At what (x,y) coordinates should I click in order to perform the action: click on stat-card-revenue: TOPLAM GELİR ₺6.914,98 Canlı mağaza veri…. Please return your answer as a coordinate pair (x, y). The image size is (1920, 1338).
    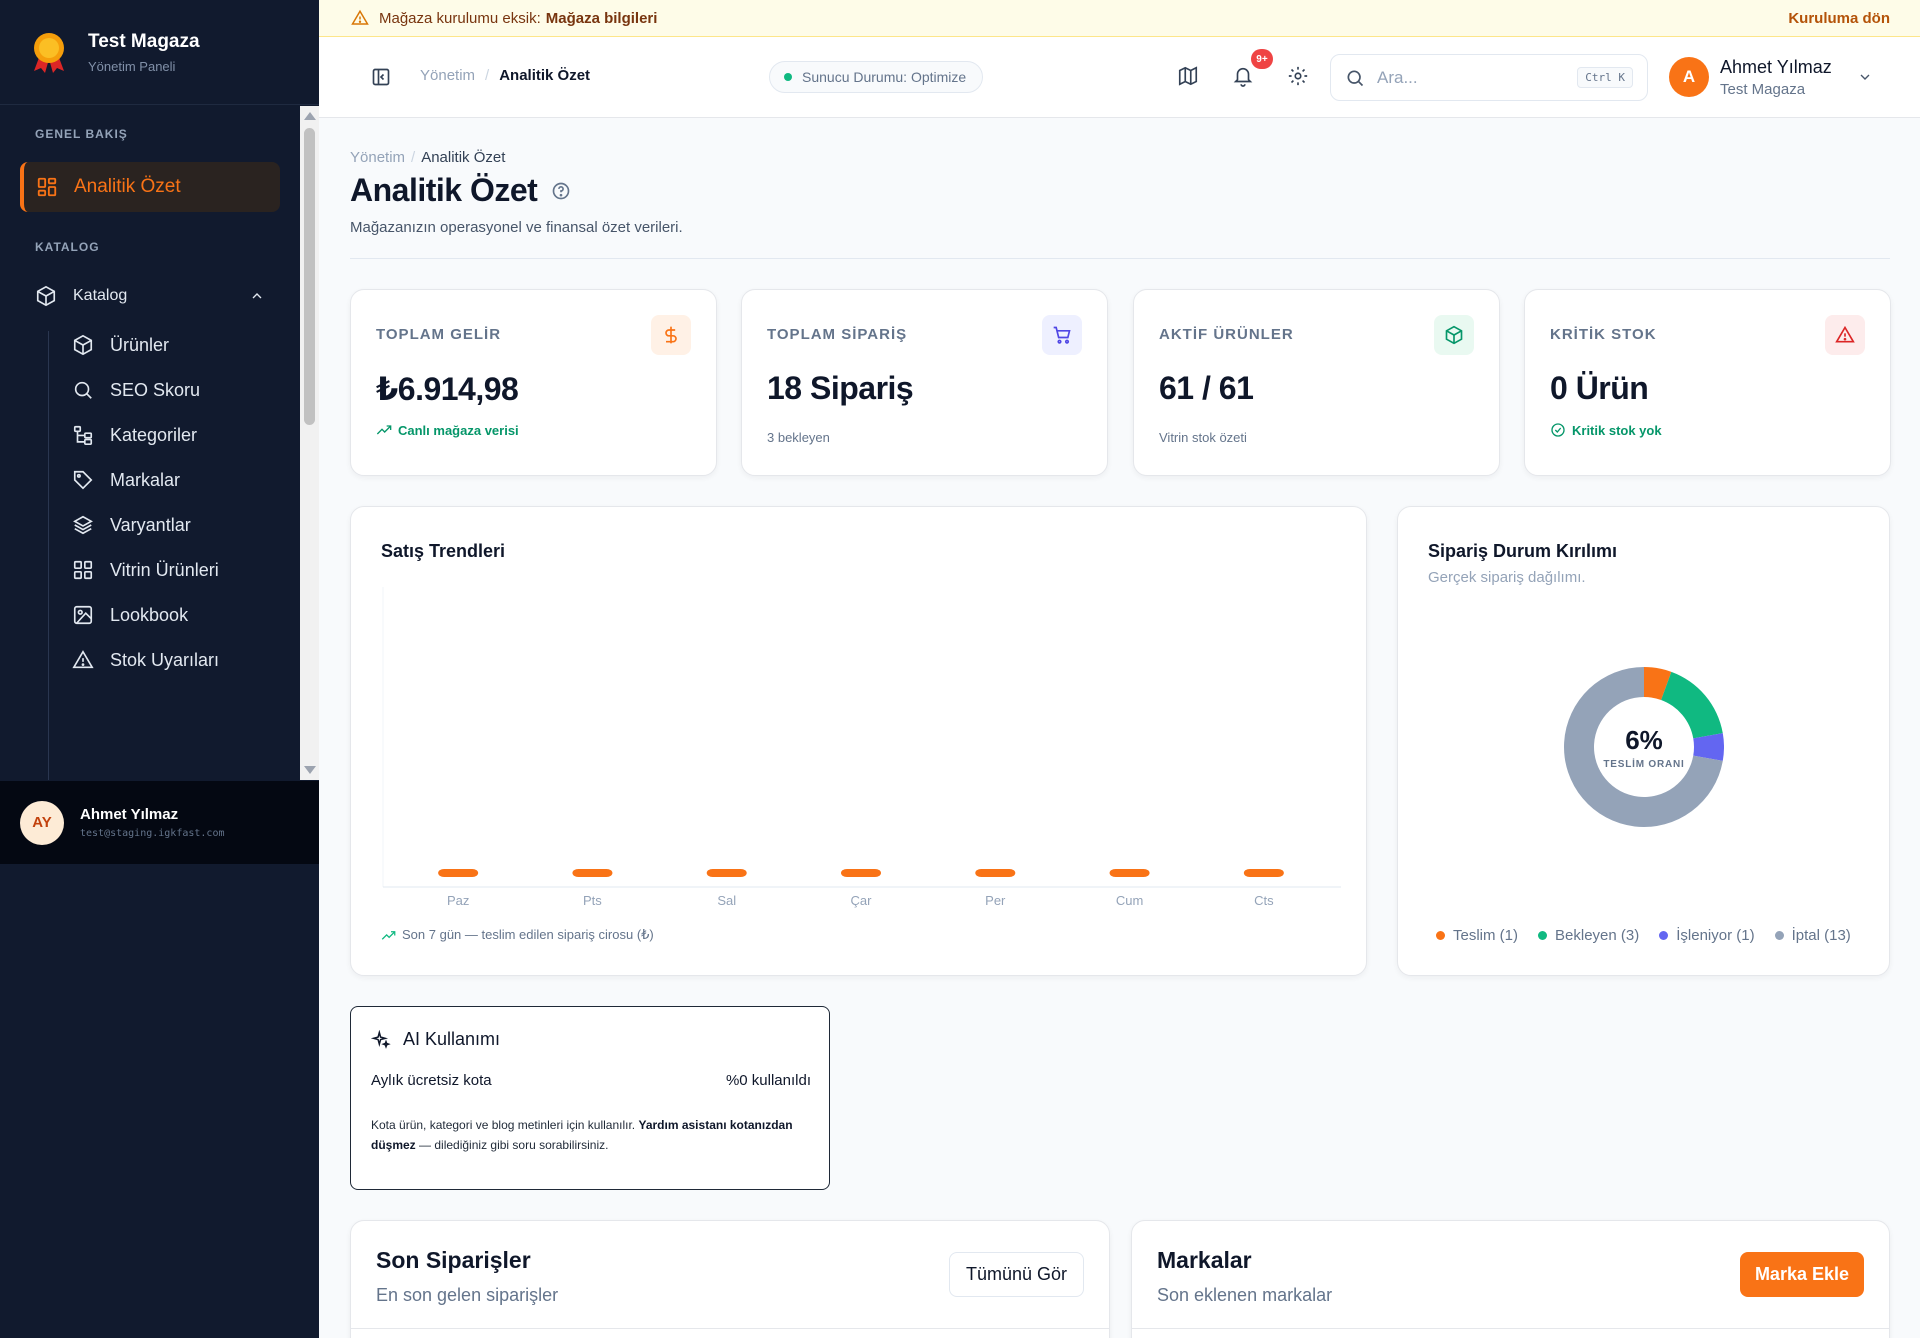
    Looking at the image, I should click on (533, 382).